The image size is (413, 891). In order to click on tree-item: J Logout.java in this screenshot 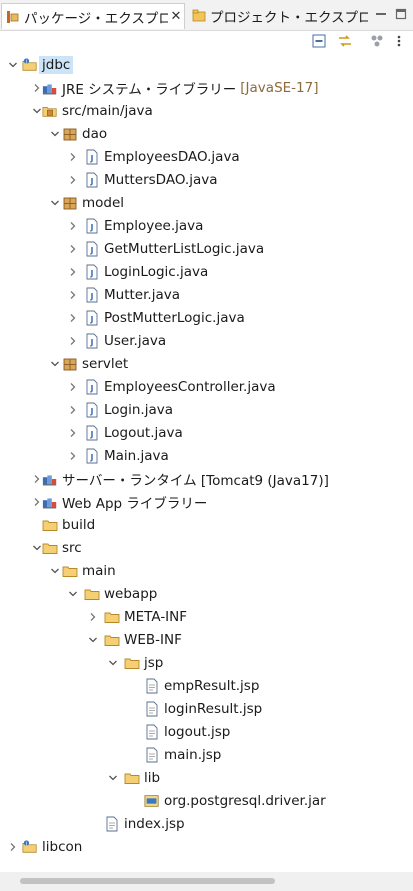, I will do `click(124, 432)`.